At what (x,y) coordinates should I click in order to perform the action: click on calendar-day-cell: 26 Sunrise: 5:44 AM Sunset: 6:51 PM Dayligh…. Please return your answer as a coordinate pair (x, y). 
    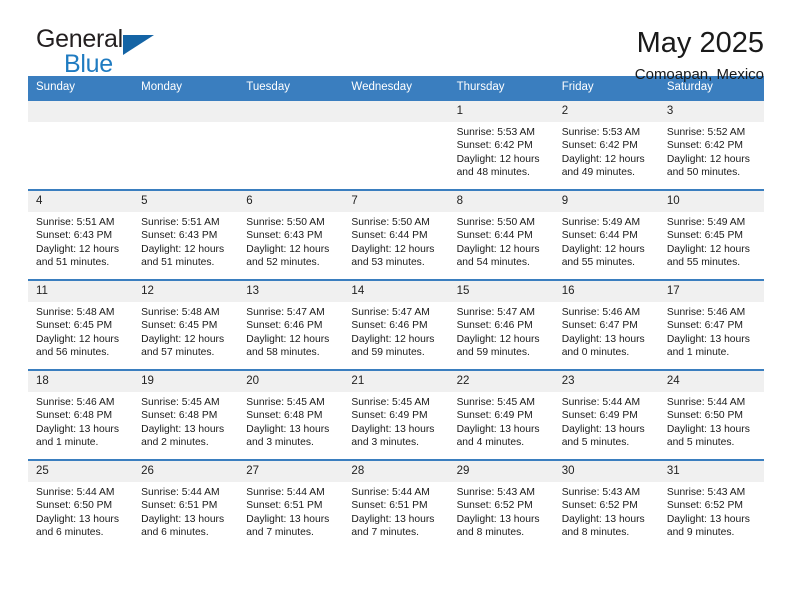
    Looking at the image, I should click on (186, 504).